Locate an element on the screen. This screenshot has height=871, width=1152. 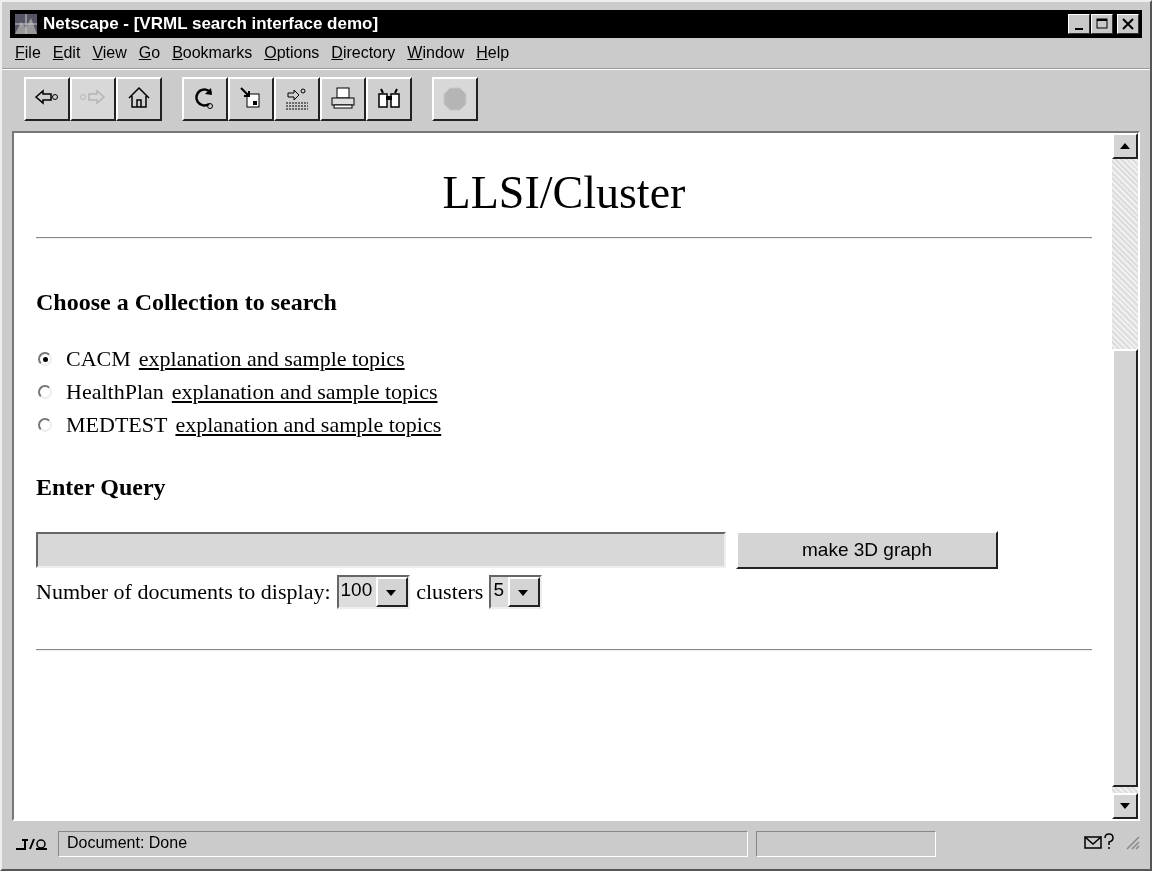
documents-label: Number of documents to display: is located at coordinates (183, 592).